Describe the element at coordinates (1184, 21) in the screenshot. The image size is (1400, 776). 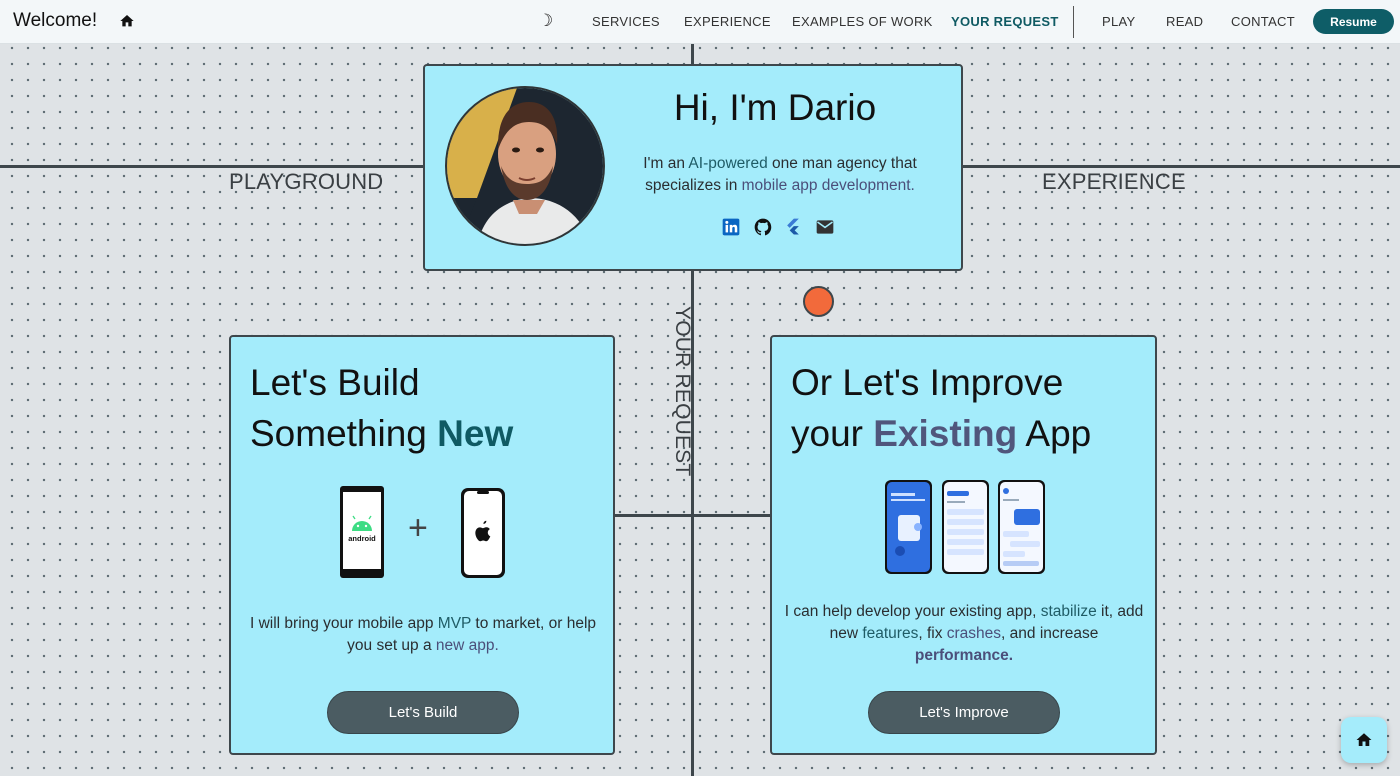
I see `nav-read: READ` at that location.